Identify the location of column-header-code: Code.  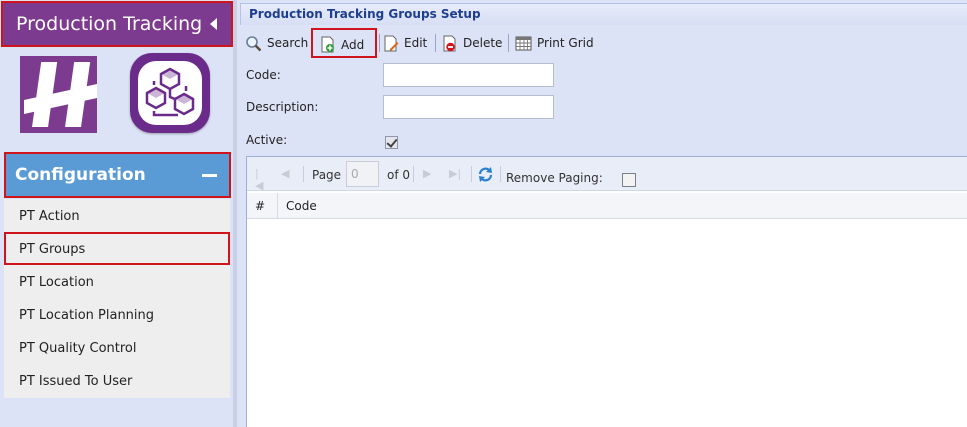
(301, 206).